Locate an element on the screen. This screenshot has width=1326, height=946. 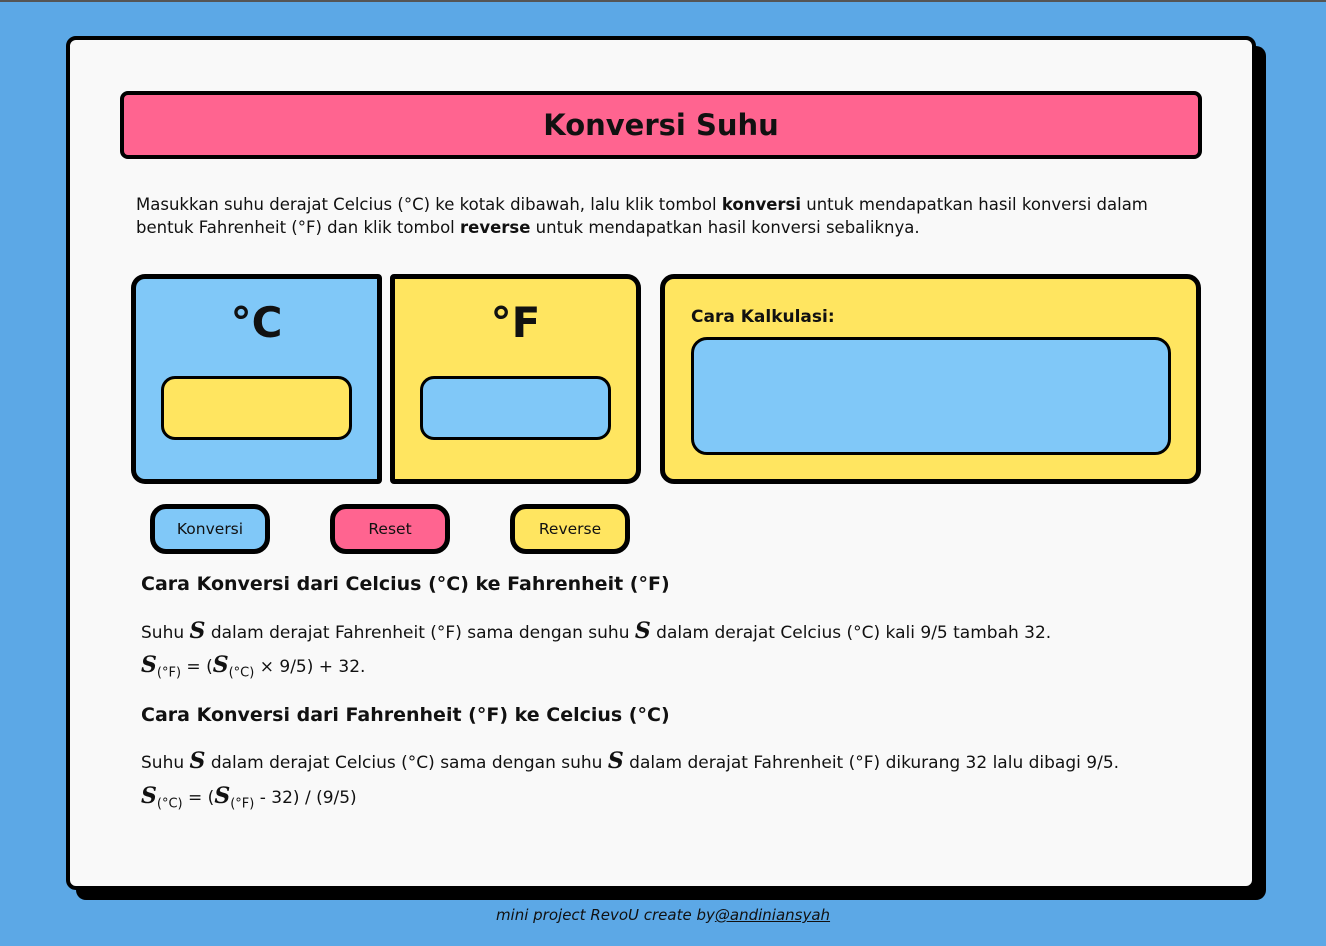
footer-text: mini project RevoU create by is located at coordinates (605, 915).